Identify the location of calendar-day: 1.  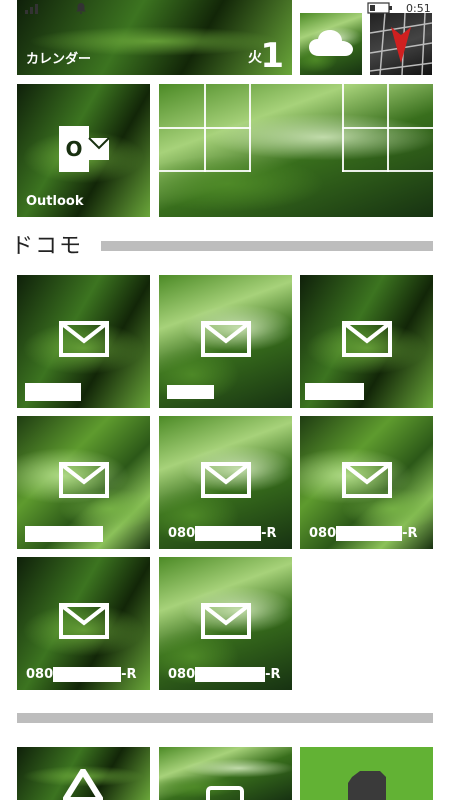
(272, 55).